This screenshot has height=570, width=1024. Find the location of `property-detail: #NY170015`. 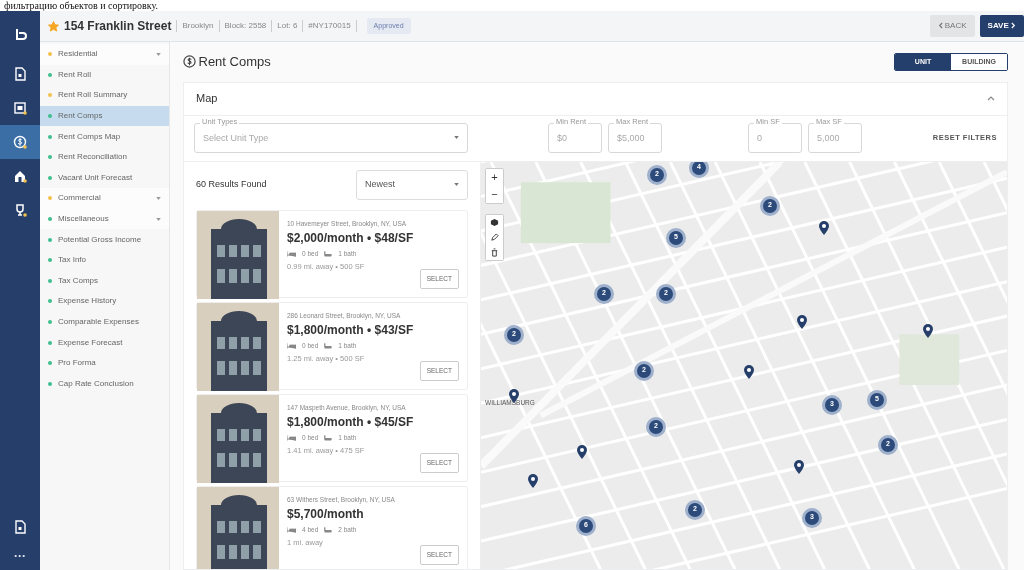

property-detail: #NY170015 is located at coordinates (326, 26).